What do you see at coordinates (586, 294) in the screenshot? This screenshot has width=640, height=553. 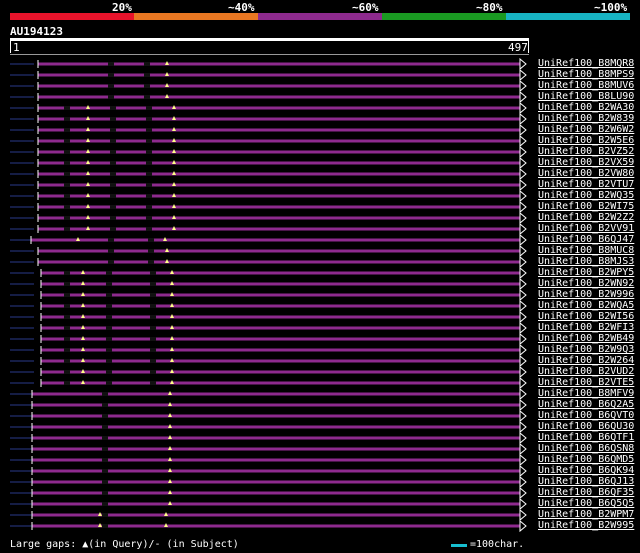 I see `hit-link: UniRef100_B2W996` at bounding box center [586, 294].